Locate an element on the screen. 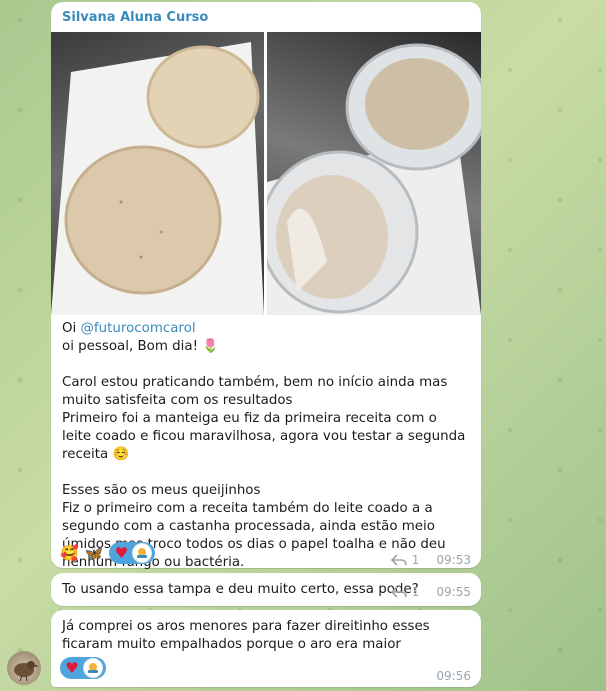 The image size is (606, 691). reaction-smiling-hearts: 🥰 is located at coordinates (69, 553).